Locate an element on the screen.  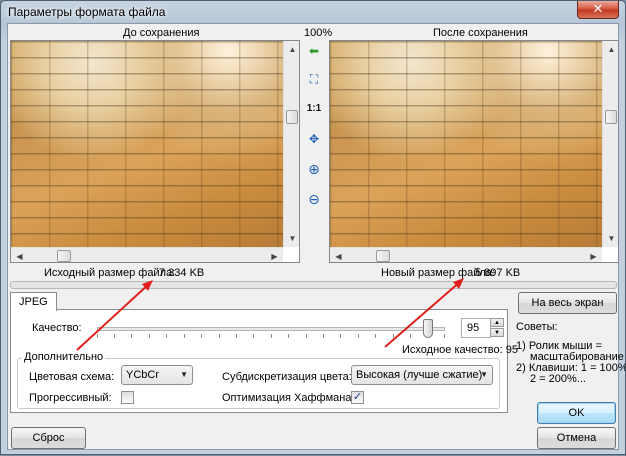
splitter-bar is located at coordinates (313, 285).